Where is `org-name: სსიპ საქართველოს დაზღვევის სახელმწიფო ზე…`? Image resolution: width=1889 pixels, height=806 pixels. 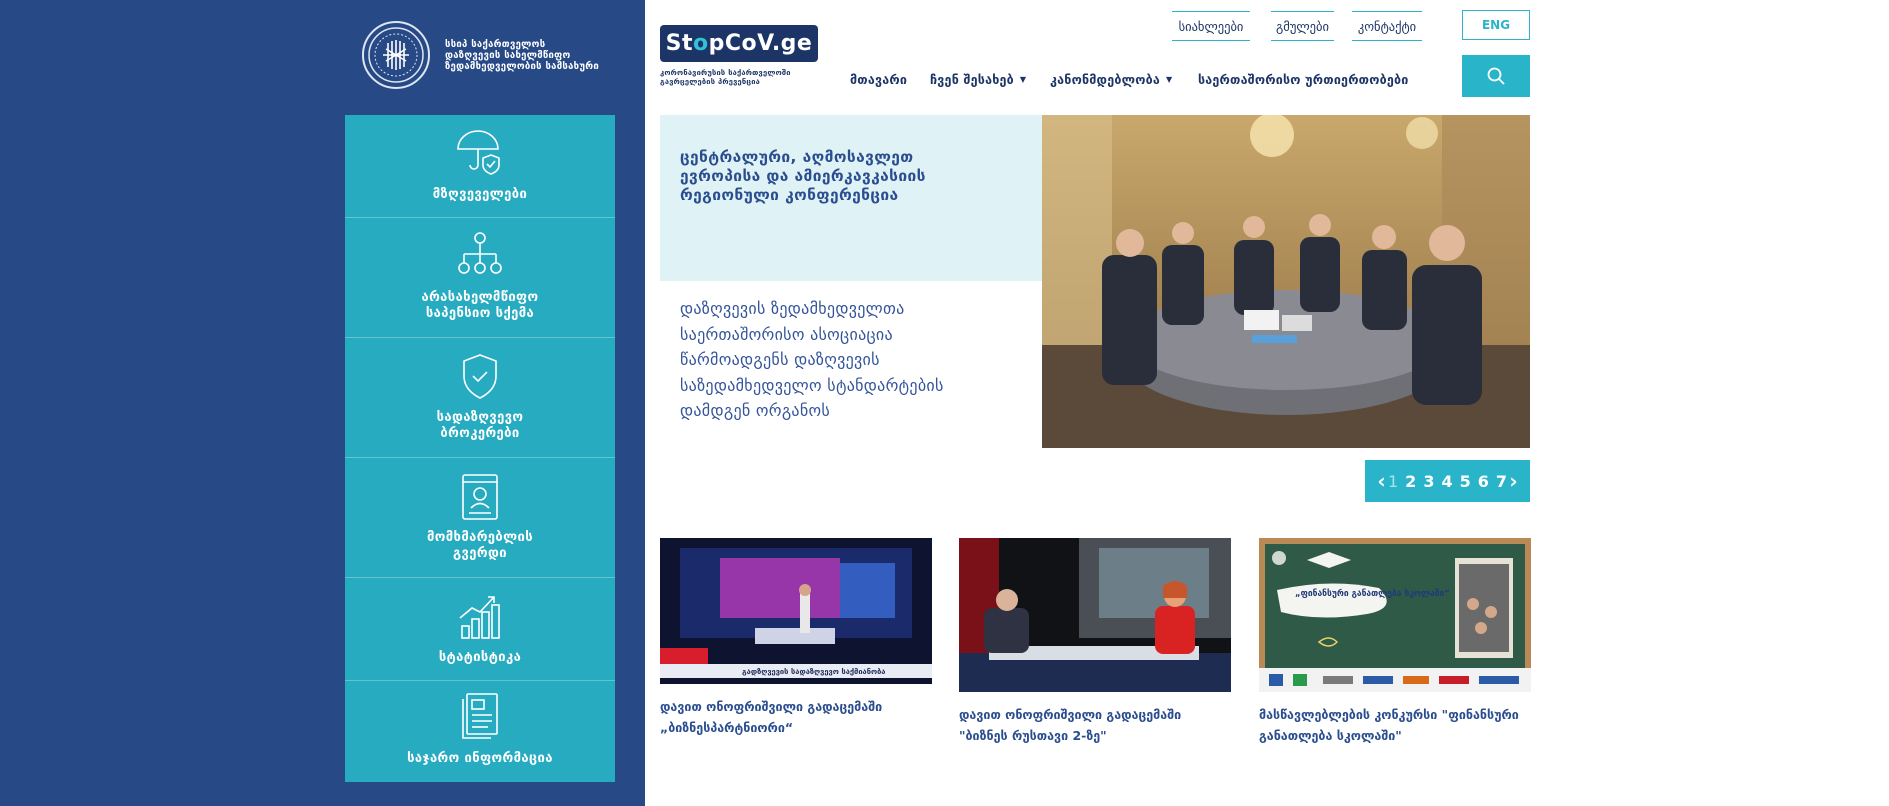
org-name: სსიპ საქართველოს დაზღვევის სახელმწიფო ზე… is located at coordinates (522, 55).